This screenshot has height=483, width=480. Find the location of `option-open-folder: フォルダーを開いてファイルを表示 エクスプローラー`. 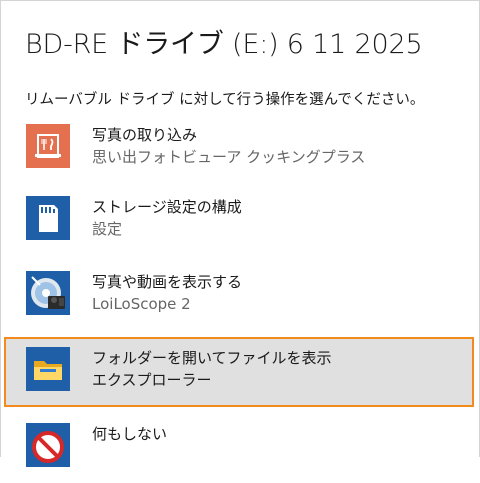

option-open-folder: フォルダーを開いてファイルを表示 エクスプローラー is located at coordinates (239, 372).